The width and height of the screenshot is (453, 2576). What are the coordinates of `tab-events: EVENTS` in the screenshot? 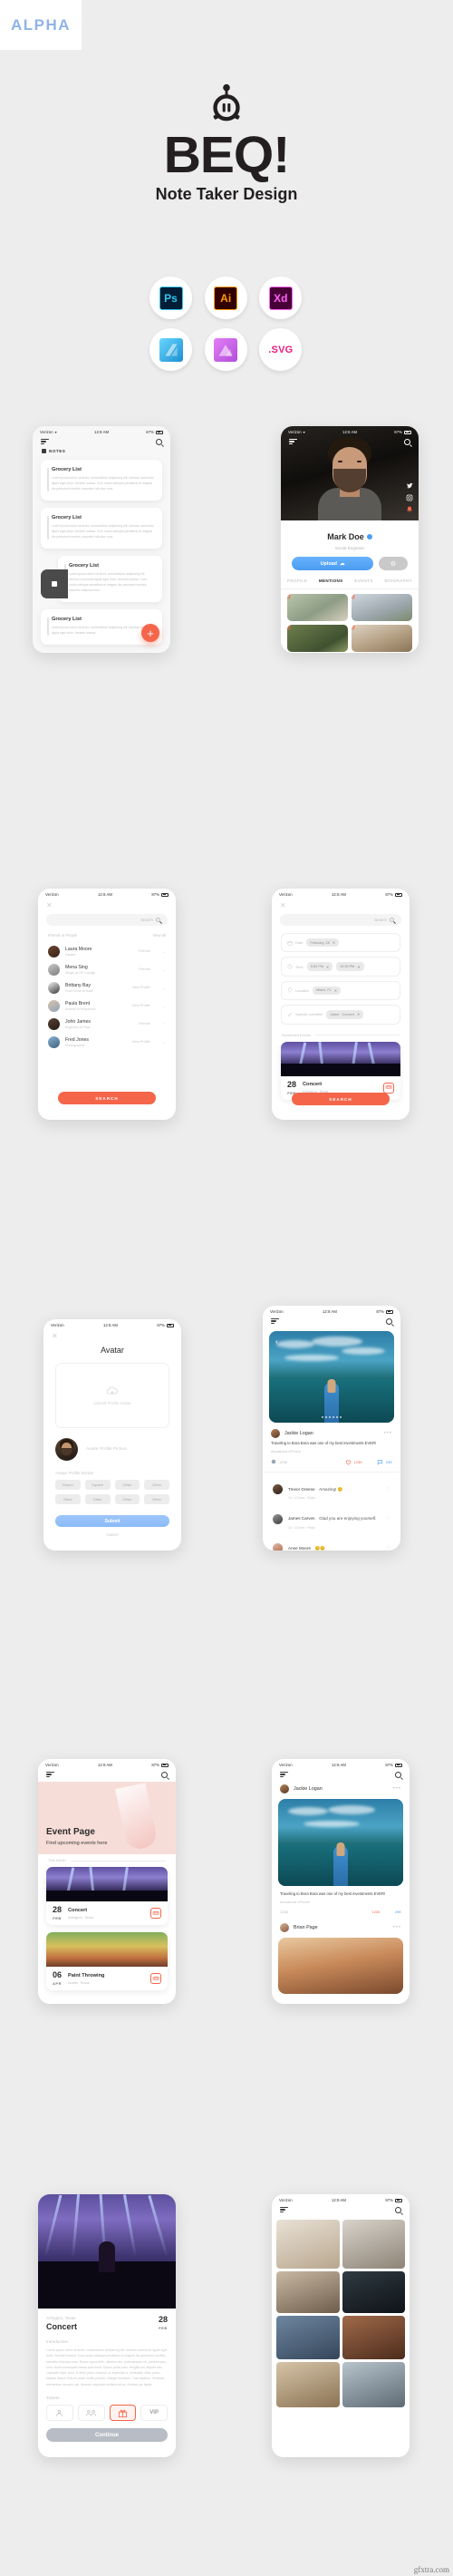 It's located at (363, 580).